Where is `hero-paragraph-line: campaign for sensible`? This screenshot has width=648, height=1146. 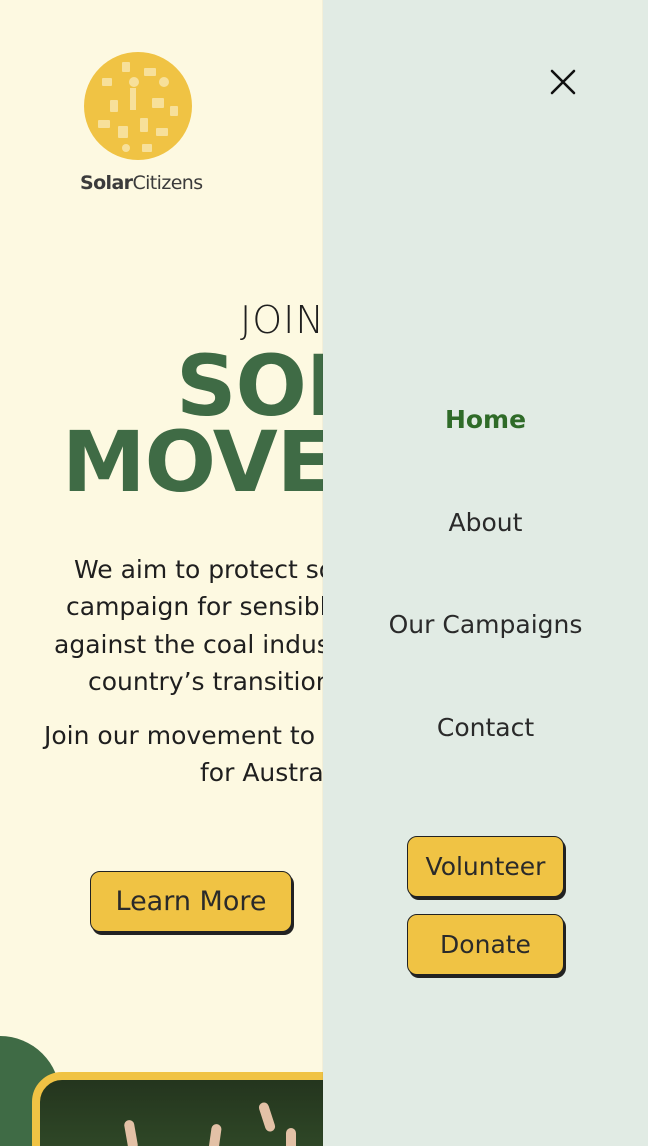 hero-paragraph-line: campaign for sensible is located at coordinates (204, 606).